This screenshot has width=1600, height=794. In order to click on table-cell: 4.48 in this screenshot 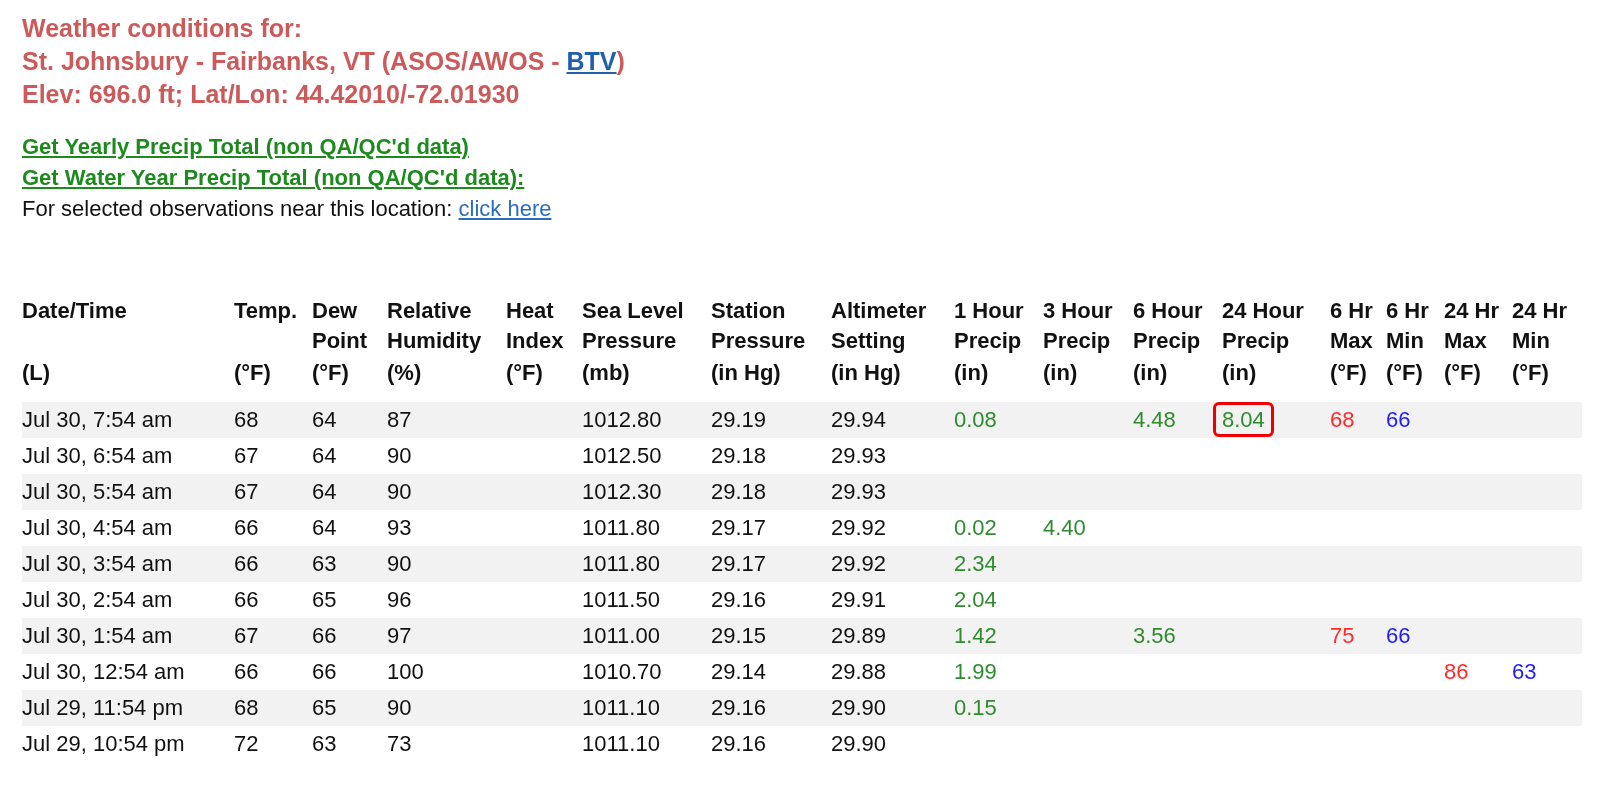, I will do `click(1154, 419)`.